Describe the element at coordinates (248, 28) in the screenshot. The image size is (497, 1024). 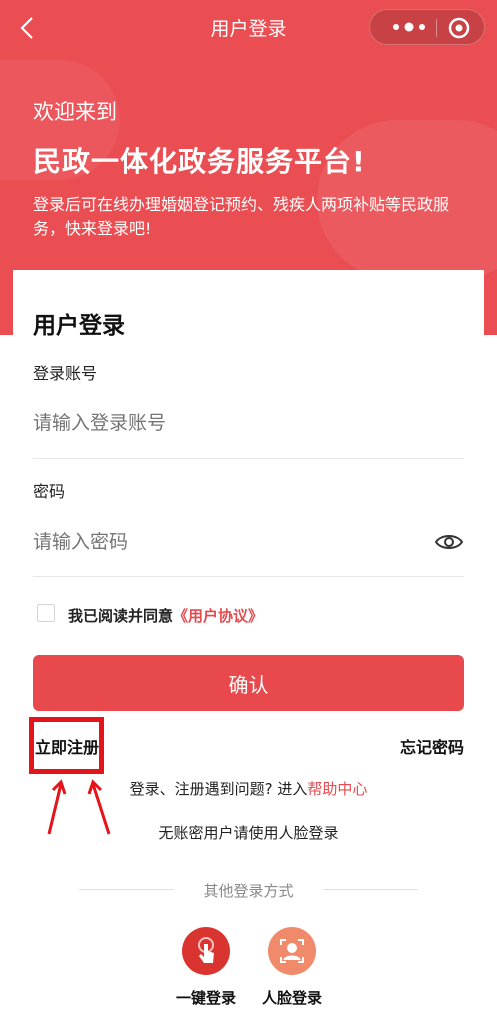
I see `nav-bar: 用户登录` at that location.